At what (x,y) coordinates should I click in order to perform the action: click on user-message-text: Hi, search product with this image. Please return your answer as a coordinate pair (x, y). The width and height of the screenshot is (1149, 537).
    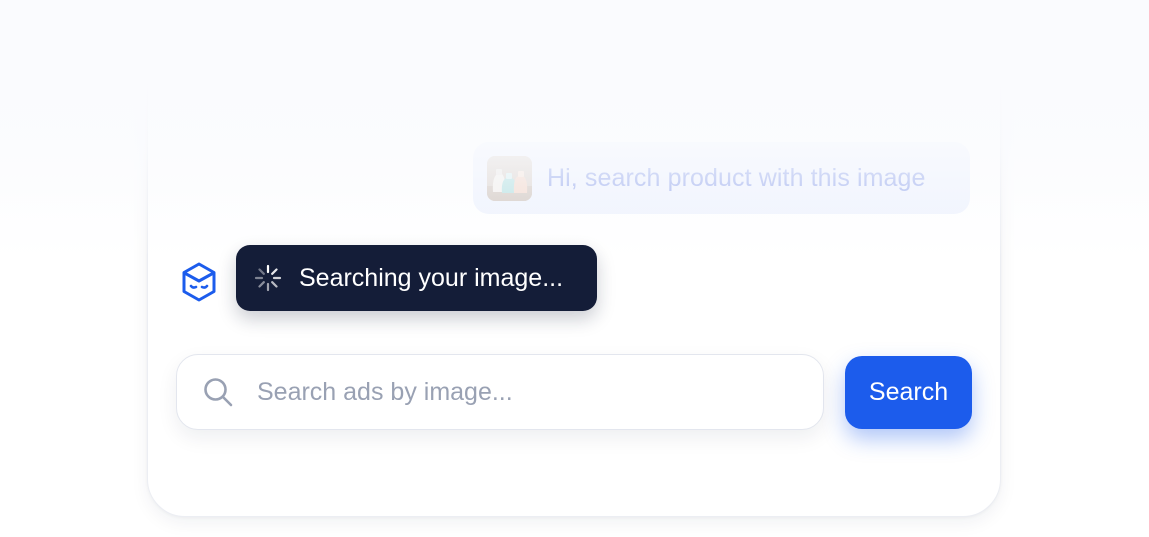
    Looking at the image, I should click on (736, 178).